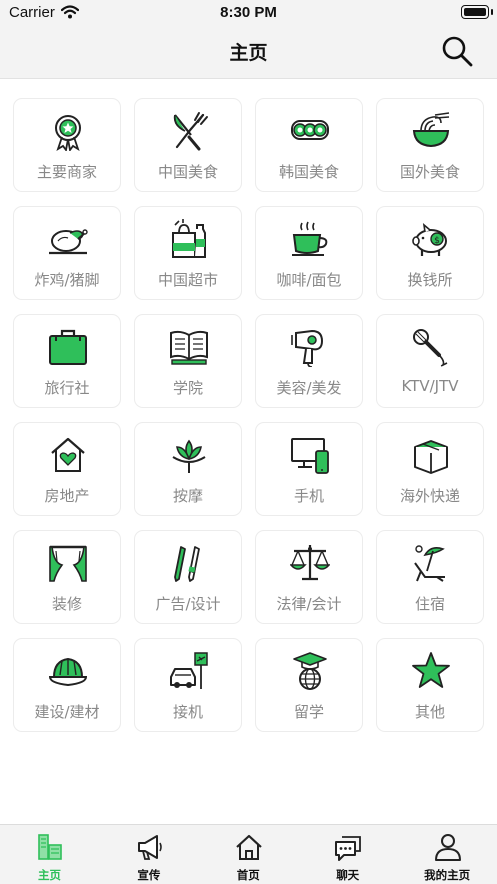 This screenshot has width=497, height=884. Describe the element at coordinates (66, 604) in the screenshot. I see `category-label: 装修` at that location.